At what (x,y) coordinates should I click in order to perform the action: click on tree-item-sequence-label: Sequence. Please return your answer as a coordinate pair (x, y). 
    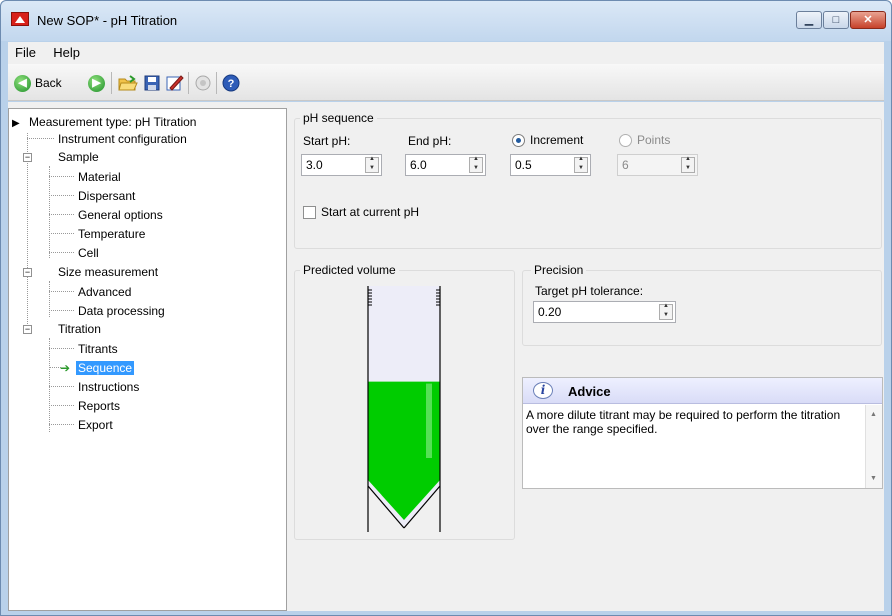
    Looking at the image, I should click on (105, 368).